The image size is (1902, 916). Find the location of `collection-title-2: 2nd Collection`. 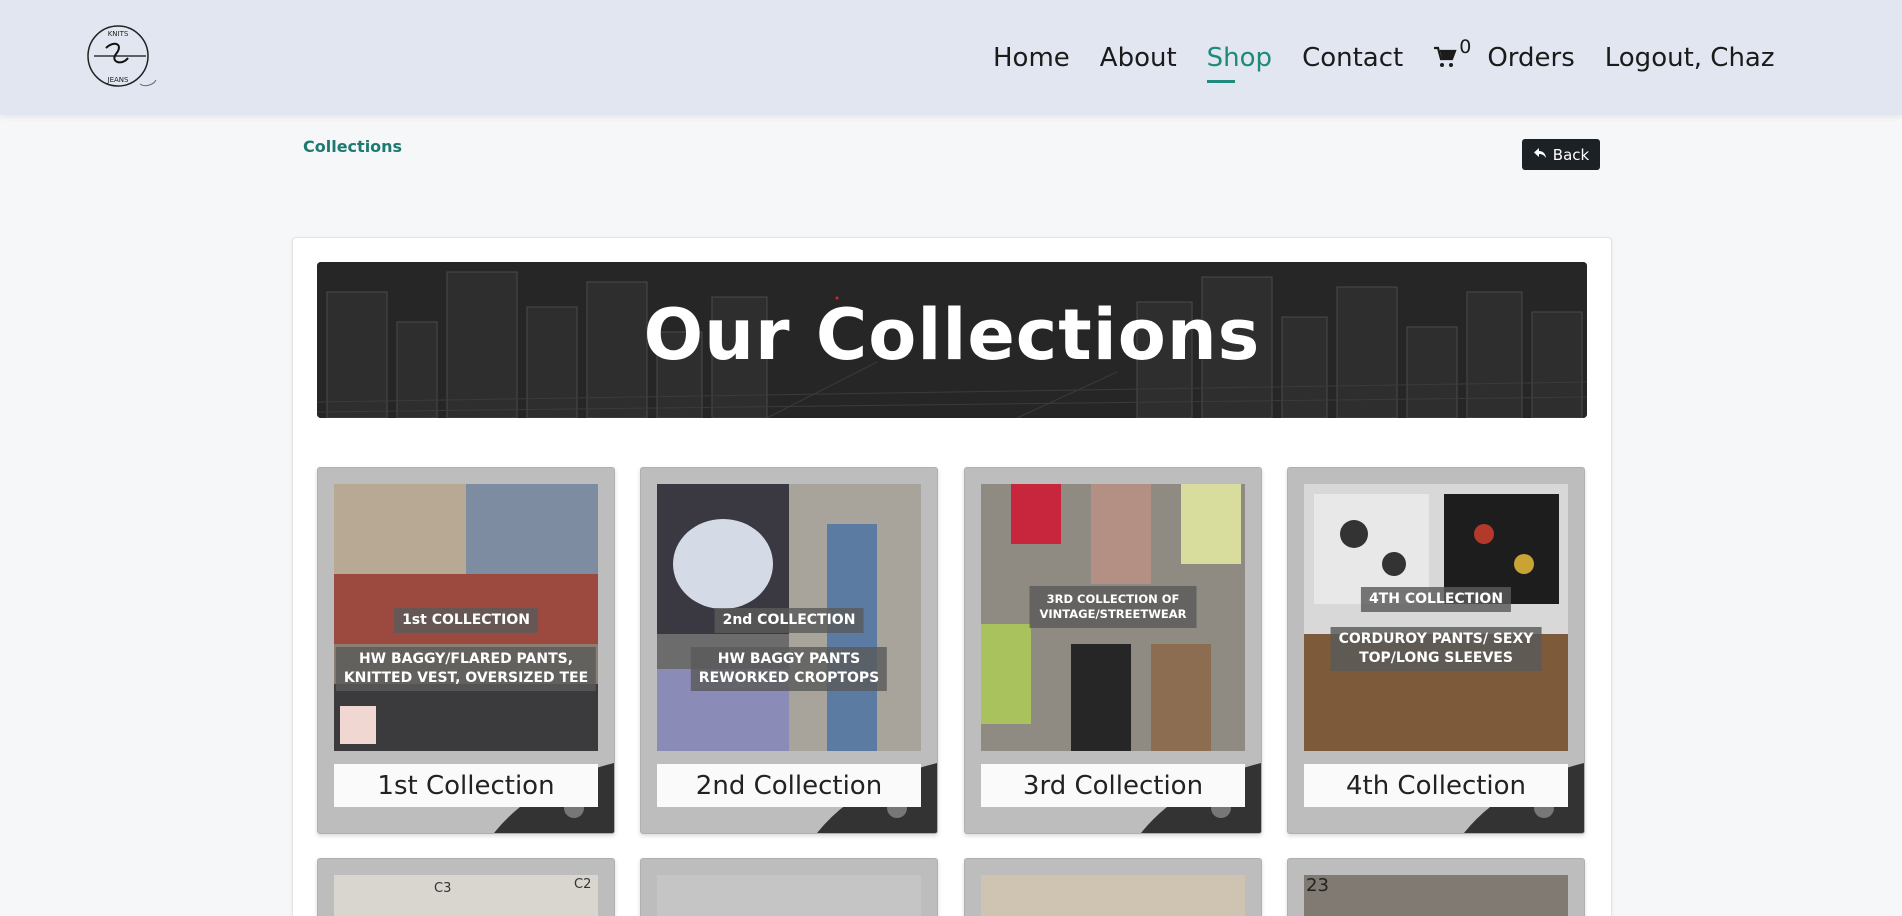

collection-title-2: 2nd Collection is located at coordinates (789, 785).